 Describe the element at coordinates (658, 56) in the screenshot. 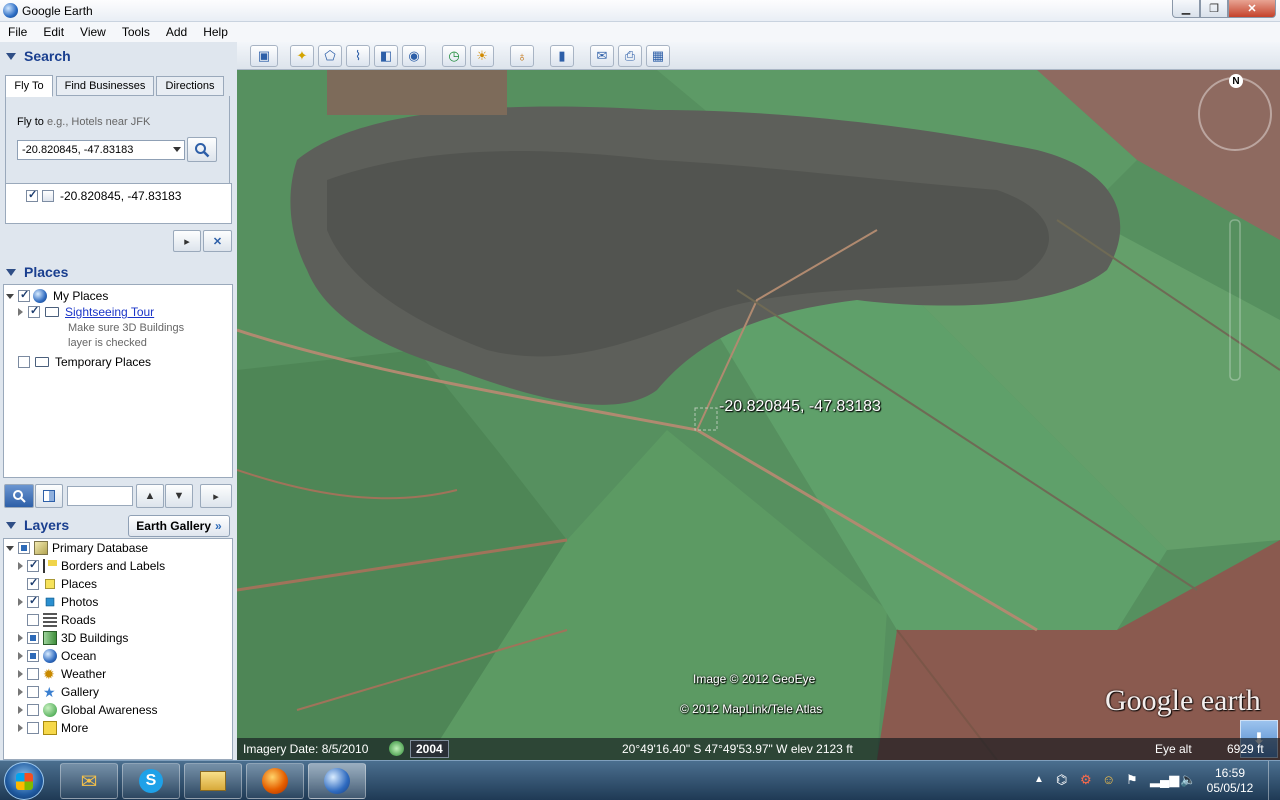

I see `view-in-maps-button: ▦` at that location.